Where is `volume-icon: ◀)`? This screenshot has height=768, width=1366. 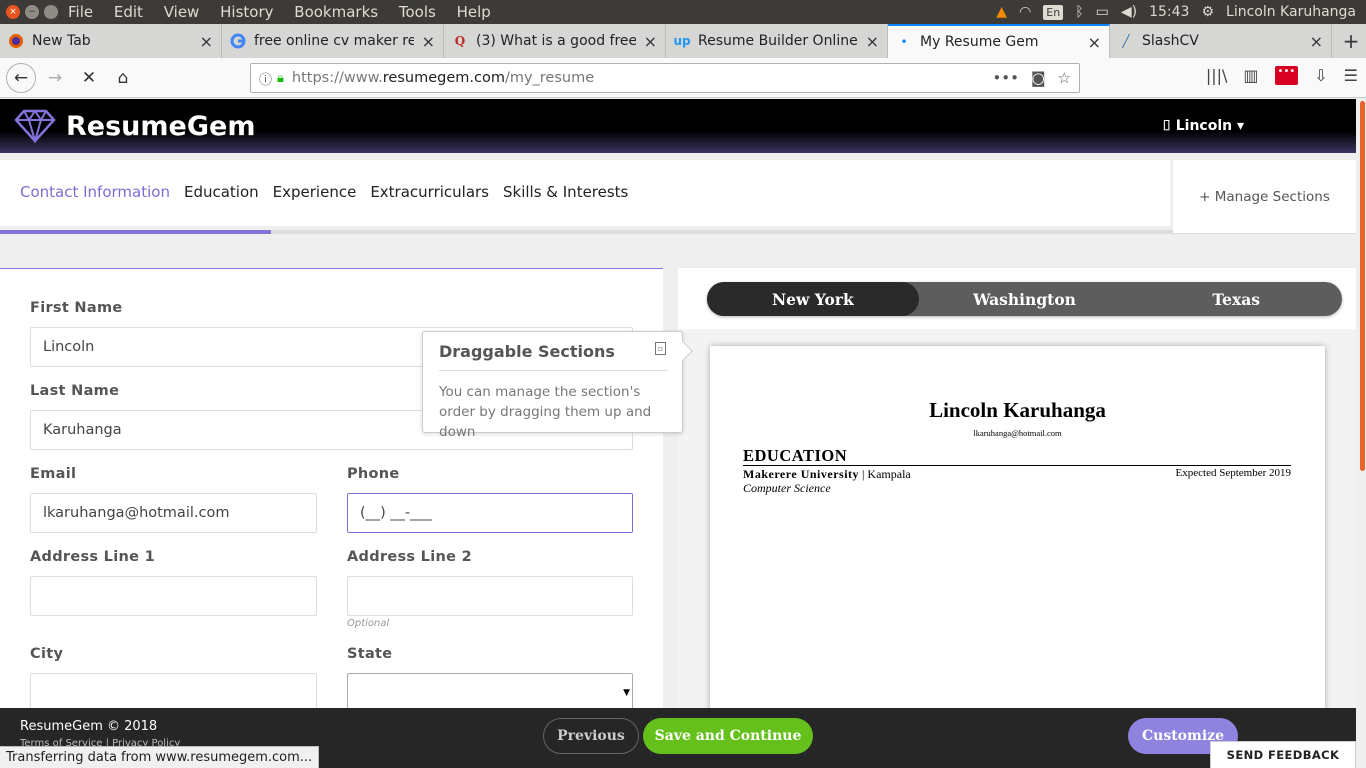 volume-icon: ◀) is located at coordinates (1129, 12).